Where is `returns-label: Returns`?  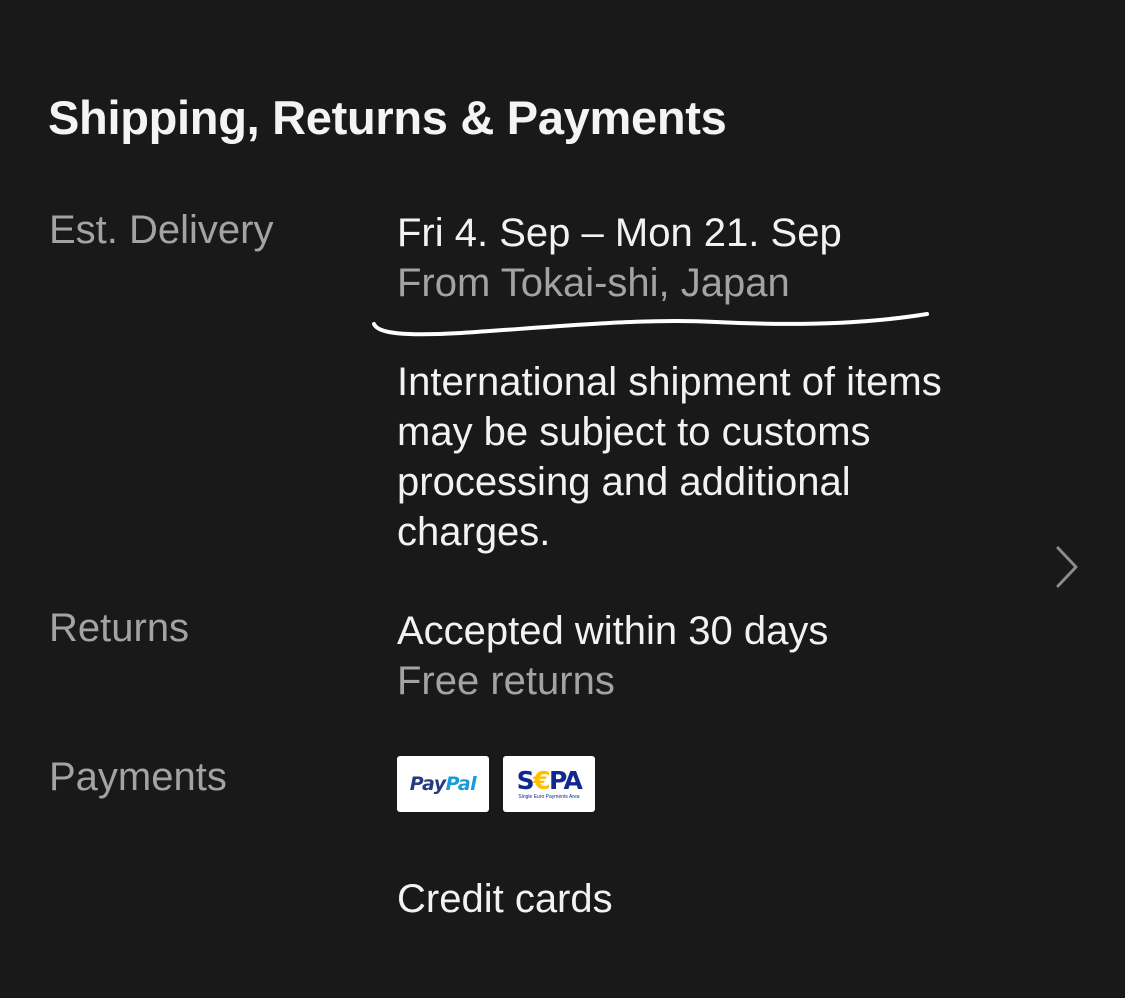 returns-label: Returns is located at coordinates (119, 628).